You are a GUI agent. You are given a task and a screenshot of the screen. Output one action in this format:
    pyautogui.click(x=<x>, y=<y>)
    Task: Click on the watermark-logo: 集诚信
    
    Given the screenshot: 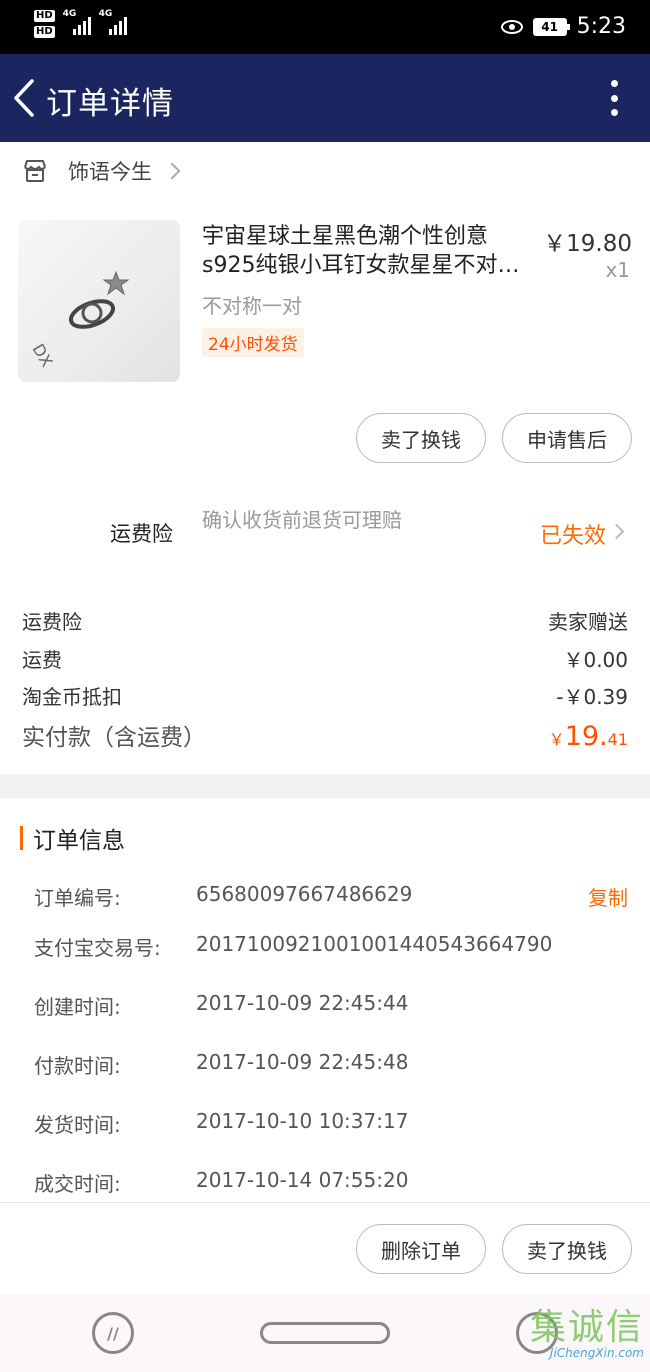 What is the action you would take?
    pyautogui.click(x=586, y=1327)
    